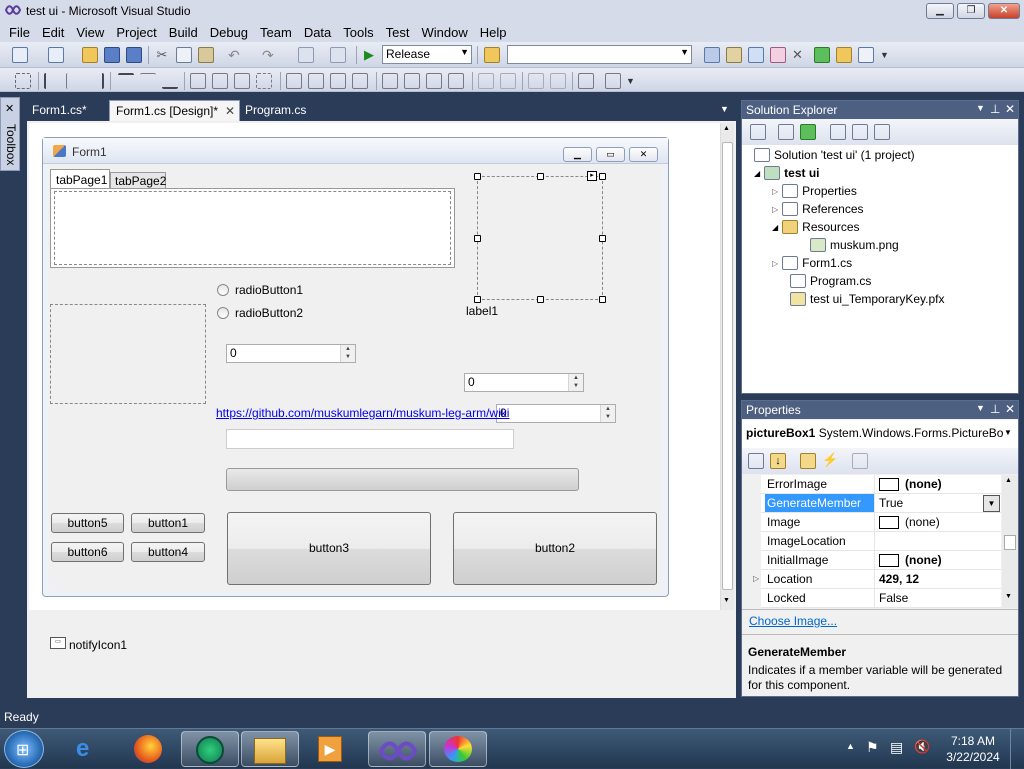 This screenshot has height=769, width=1024. Describe the element at coordinates (412, 81) in the screenshot. I see `increase-vertical-spacing-icon` at that location.